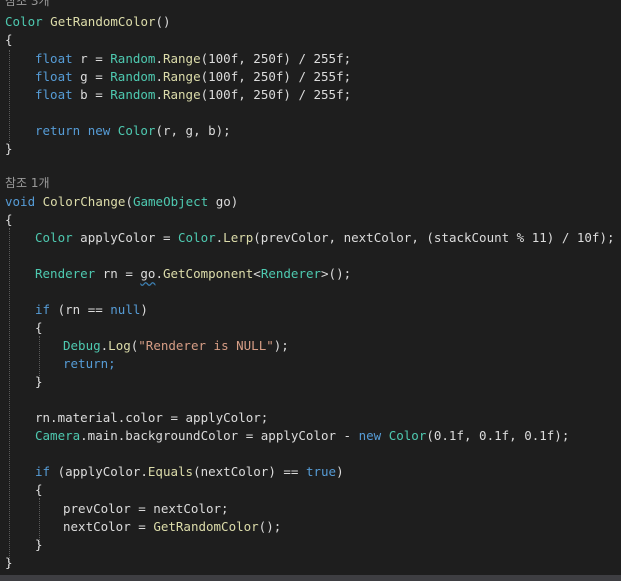  What do you see at coordinates (270, 526) in the screenshot?
I see `token-text: ();` at bounding box center [270, 526].